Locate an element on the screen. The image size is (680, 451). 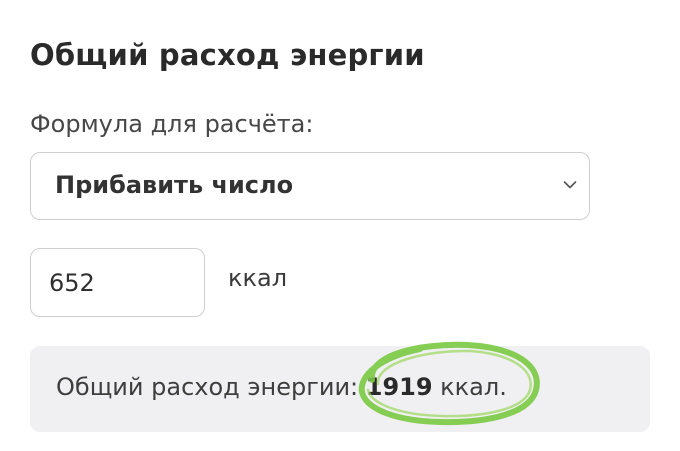
page-title: Общий расход энергии is located at coordinates (227, 55).